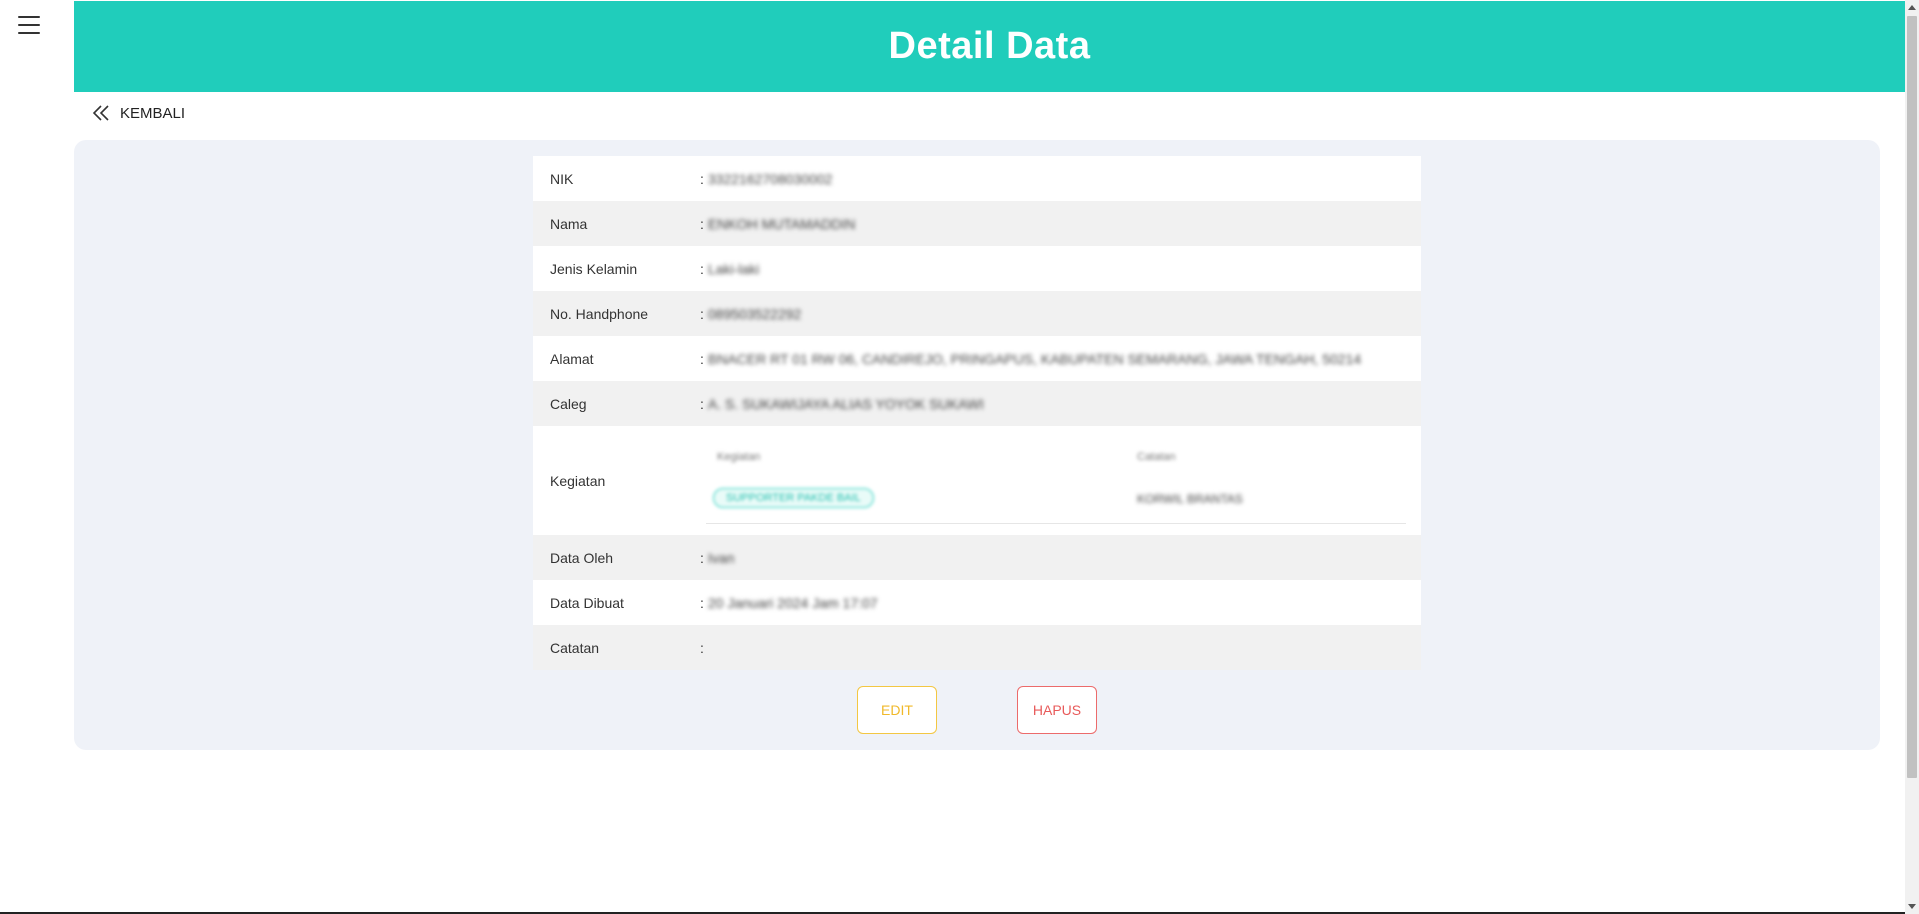 The image size is (1919, 914). I want to click on back-label: KEMBALI, so click(153, 113).